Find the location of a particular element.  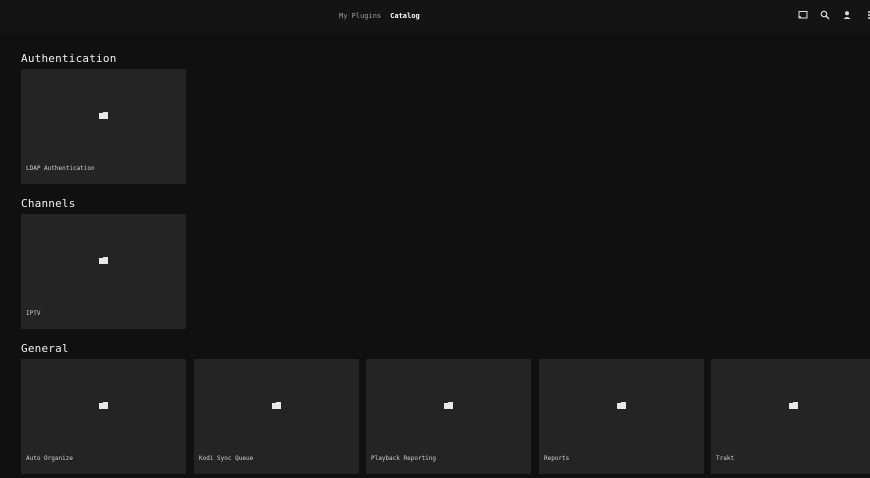

plugin-card-label: LDAP Authentication is located at coordinates (60, 168).